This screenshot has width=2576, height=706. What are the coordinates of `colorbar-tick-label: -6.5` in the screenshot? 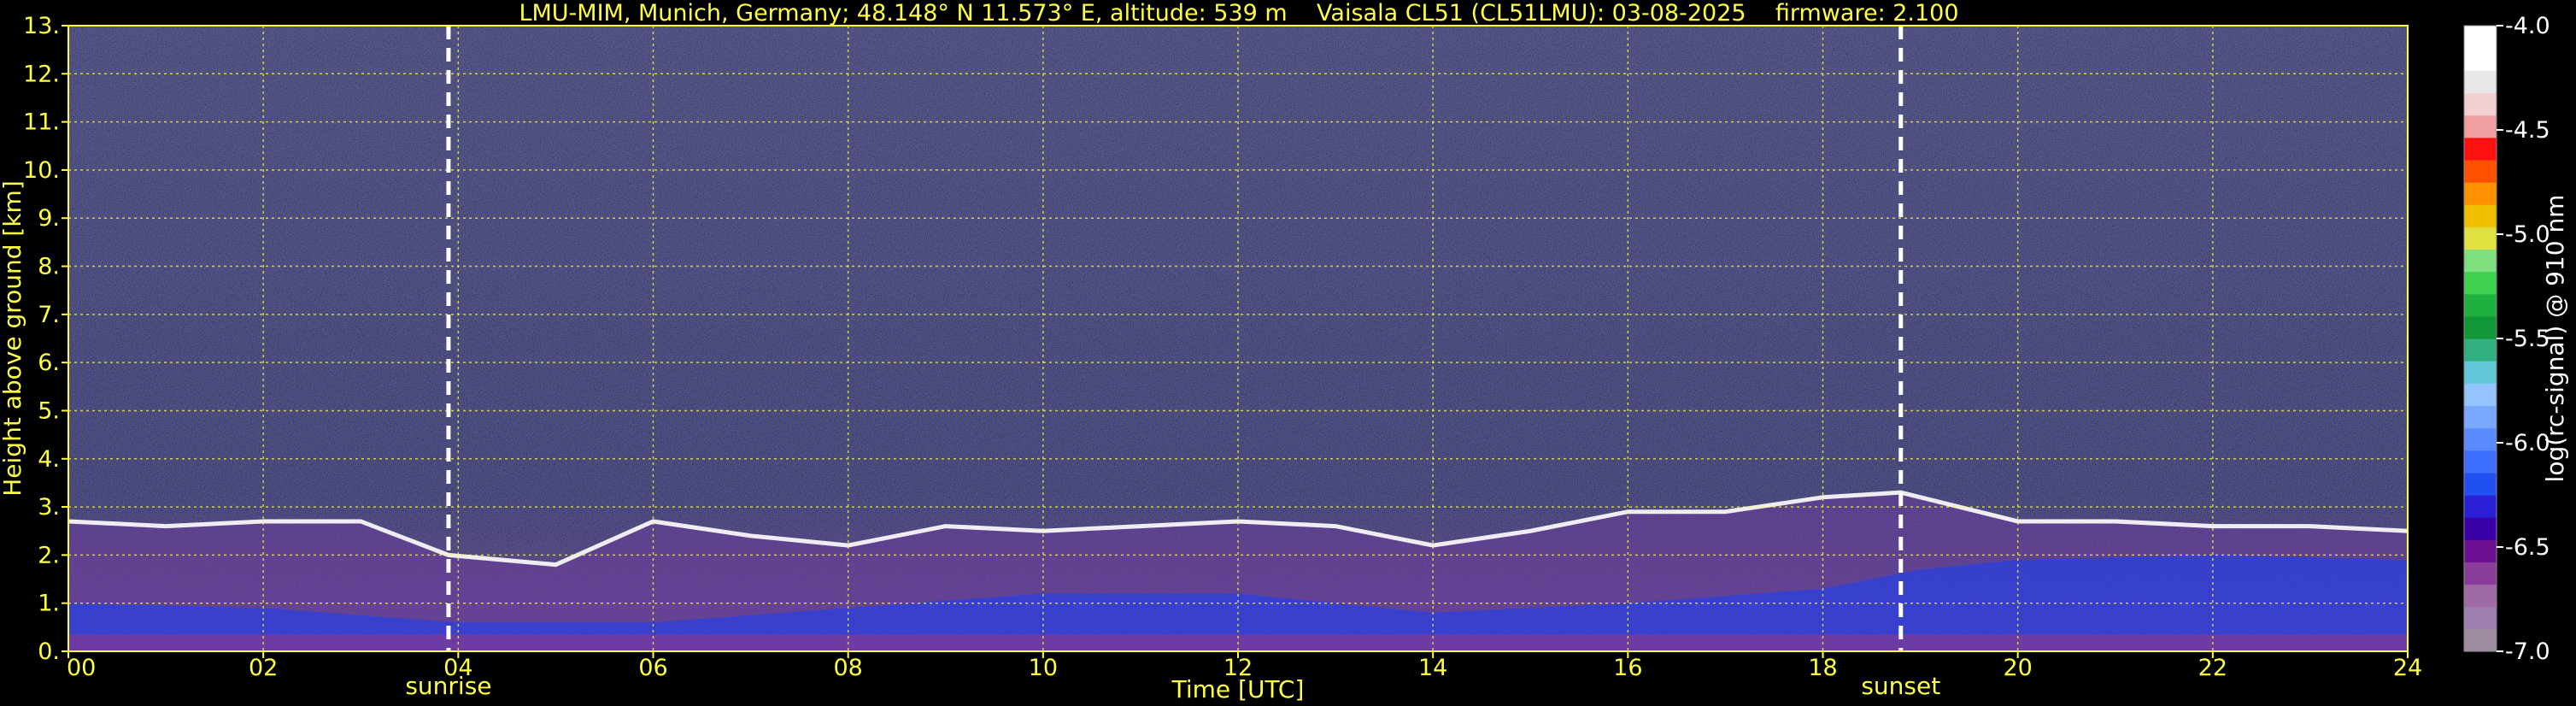 It's located at (2527, 547).